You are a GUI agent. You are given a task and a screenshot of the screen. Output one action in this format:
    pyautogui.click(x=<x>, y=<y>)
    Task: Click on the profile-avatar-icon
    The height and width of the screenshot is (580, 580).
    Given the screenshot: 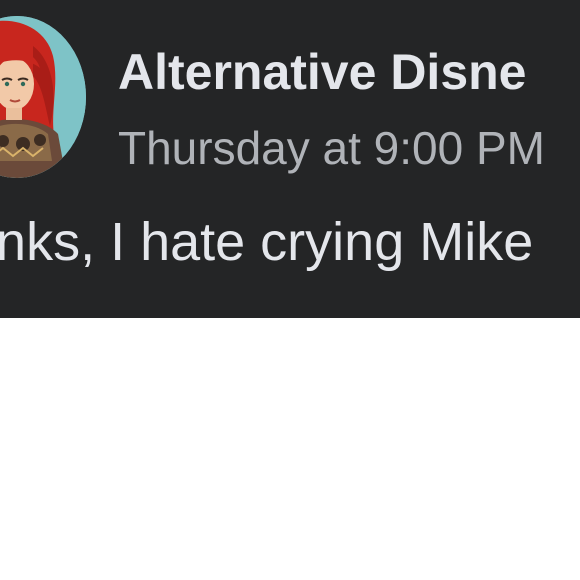 What is the action you would take?
    pyautogui.click(x=43, y=97)
    